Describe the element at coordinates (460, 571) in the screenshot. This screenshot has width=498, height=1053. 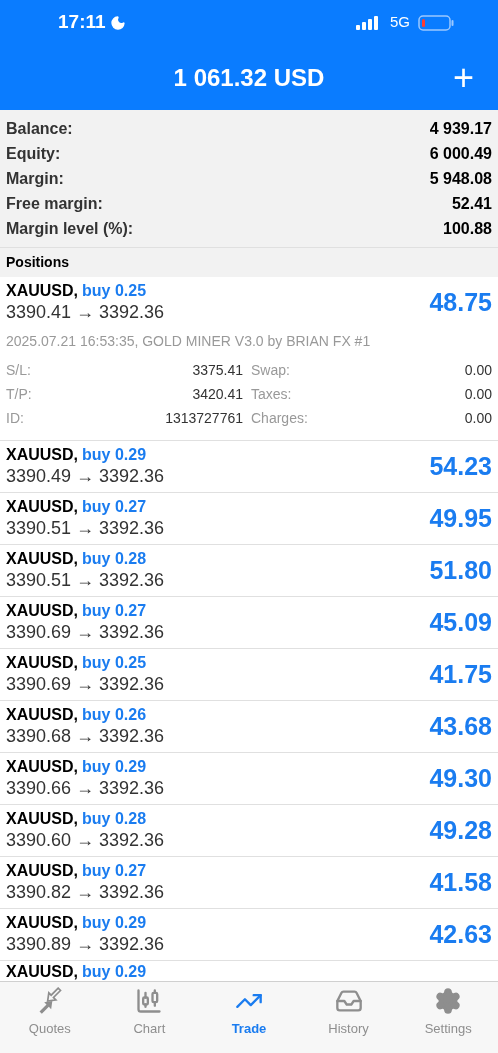
I see `profit-value: 51.80` at that location.